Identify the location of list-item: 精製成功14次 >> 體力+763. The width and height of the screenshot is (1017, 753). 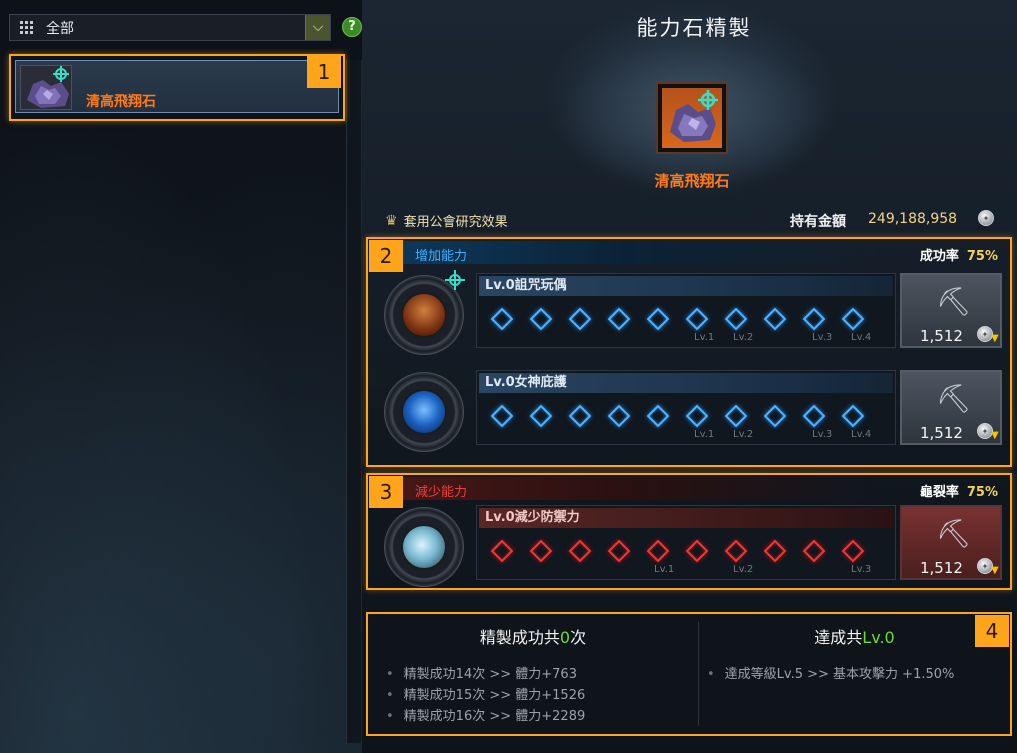
(485, 674).